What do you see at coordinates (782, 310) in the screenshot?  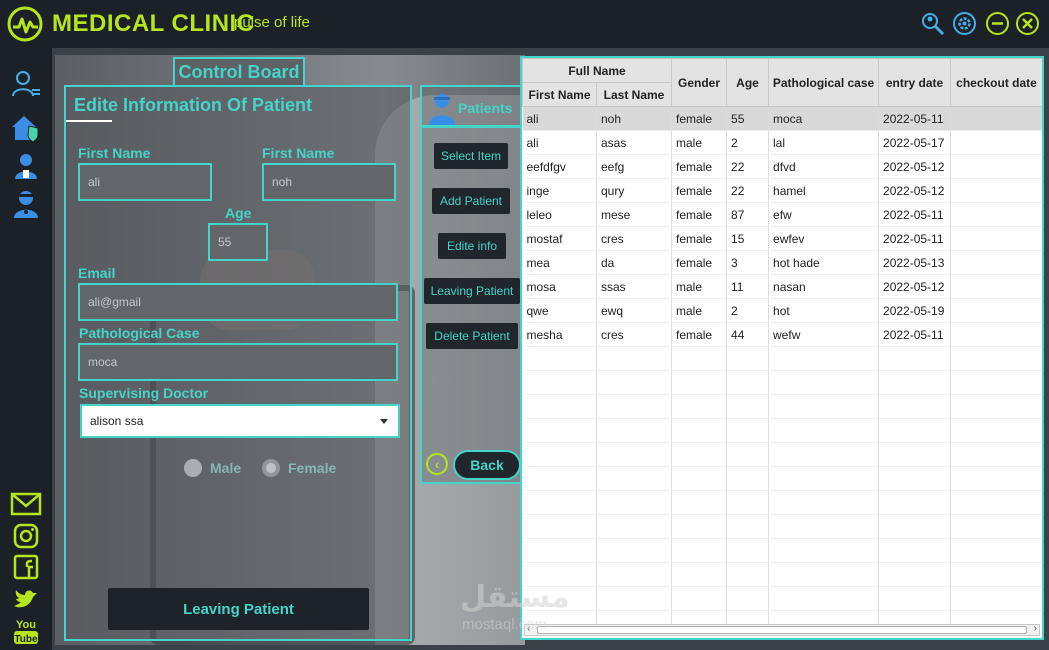 I see `table-row: qwe ewq male 2 hot 2022-05-19` at bounding box center [782, 310].